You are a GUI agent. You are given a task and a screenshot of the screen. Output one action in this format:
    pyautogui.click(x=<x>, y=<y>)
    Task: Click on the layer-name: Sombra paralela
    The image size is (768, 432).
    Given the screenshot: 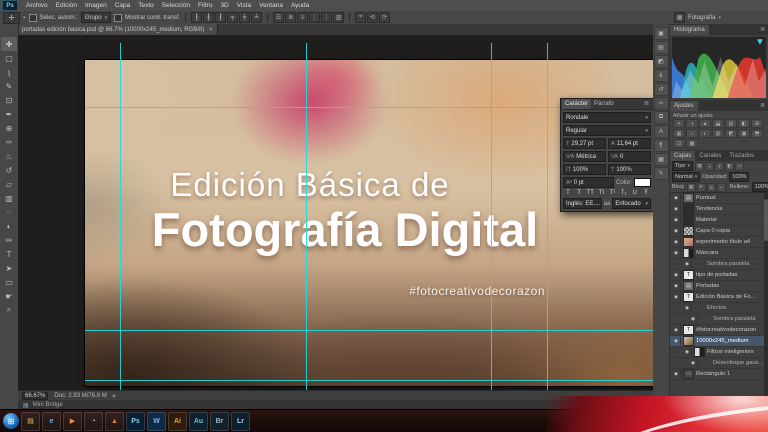 What is the action you would take?
    pyautogui.click(x=734, y=319)
    